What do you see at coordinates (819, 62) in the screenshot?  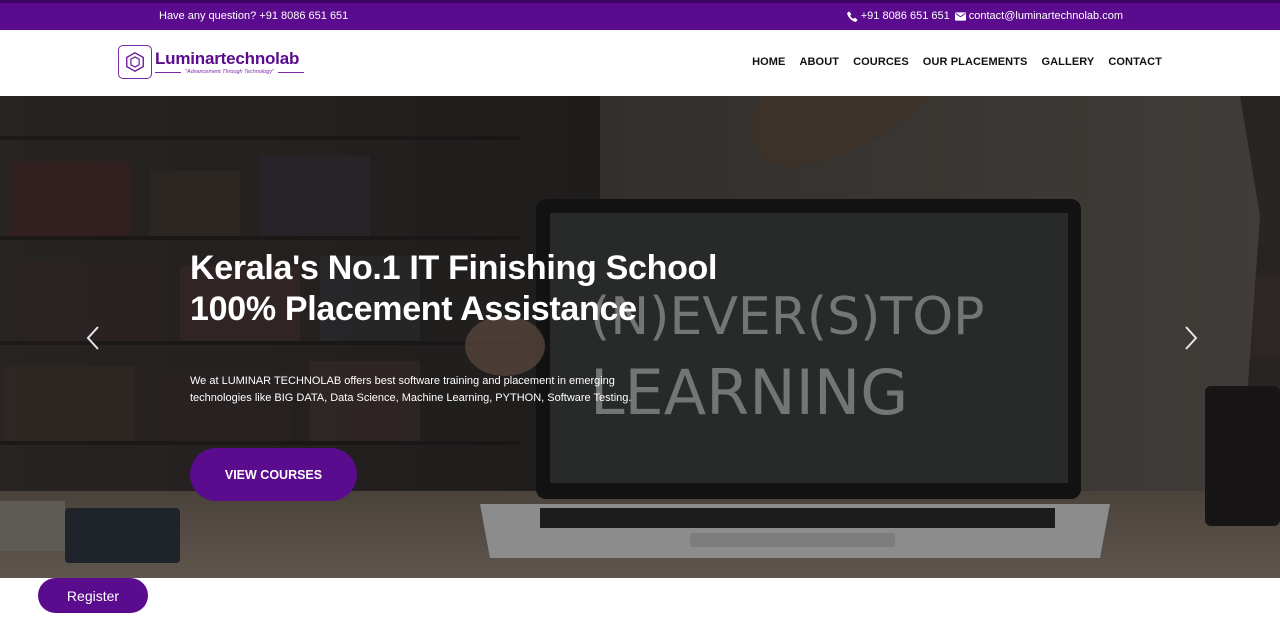 I see `nav-about: ABOUT` at bounding box center [819, 62].